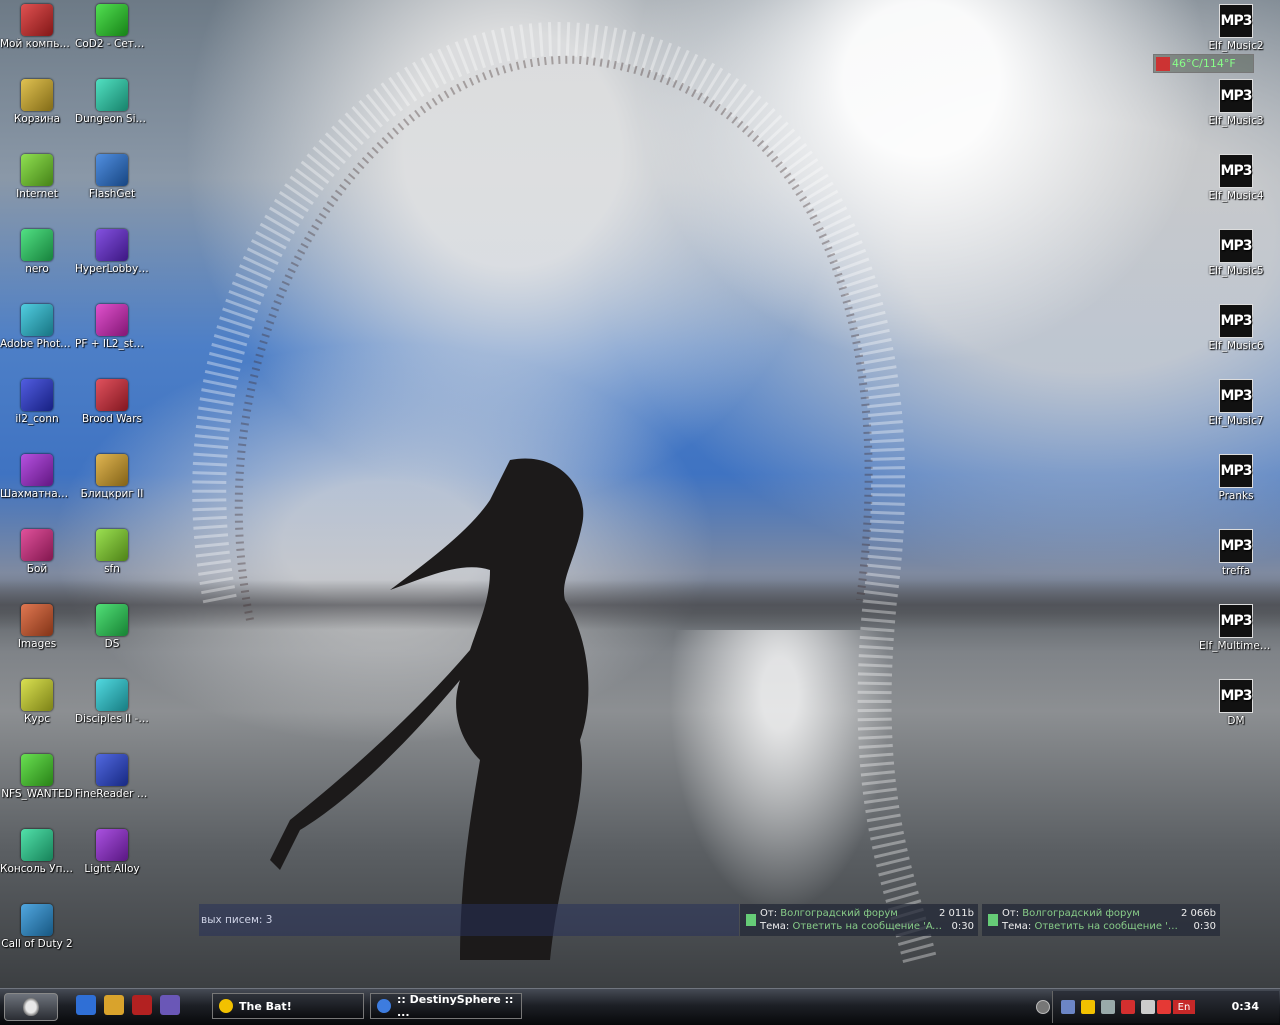 The height and width of the screenshot is (1025, 1280). I want to click on start-button, so click(31, 1007).